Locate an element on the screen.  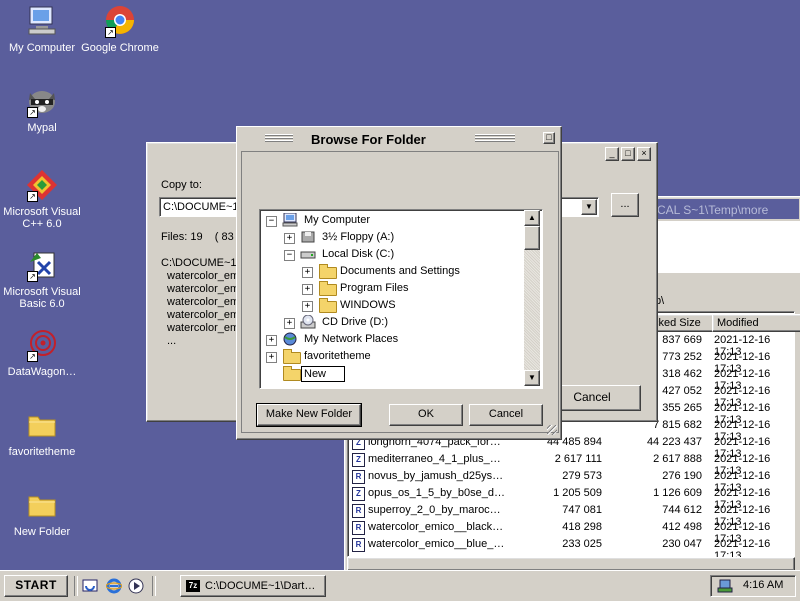
scroll-down-arrow-icon: ▼ is located at coordinates (532, 378).